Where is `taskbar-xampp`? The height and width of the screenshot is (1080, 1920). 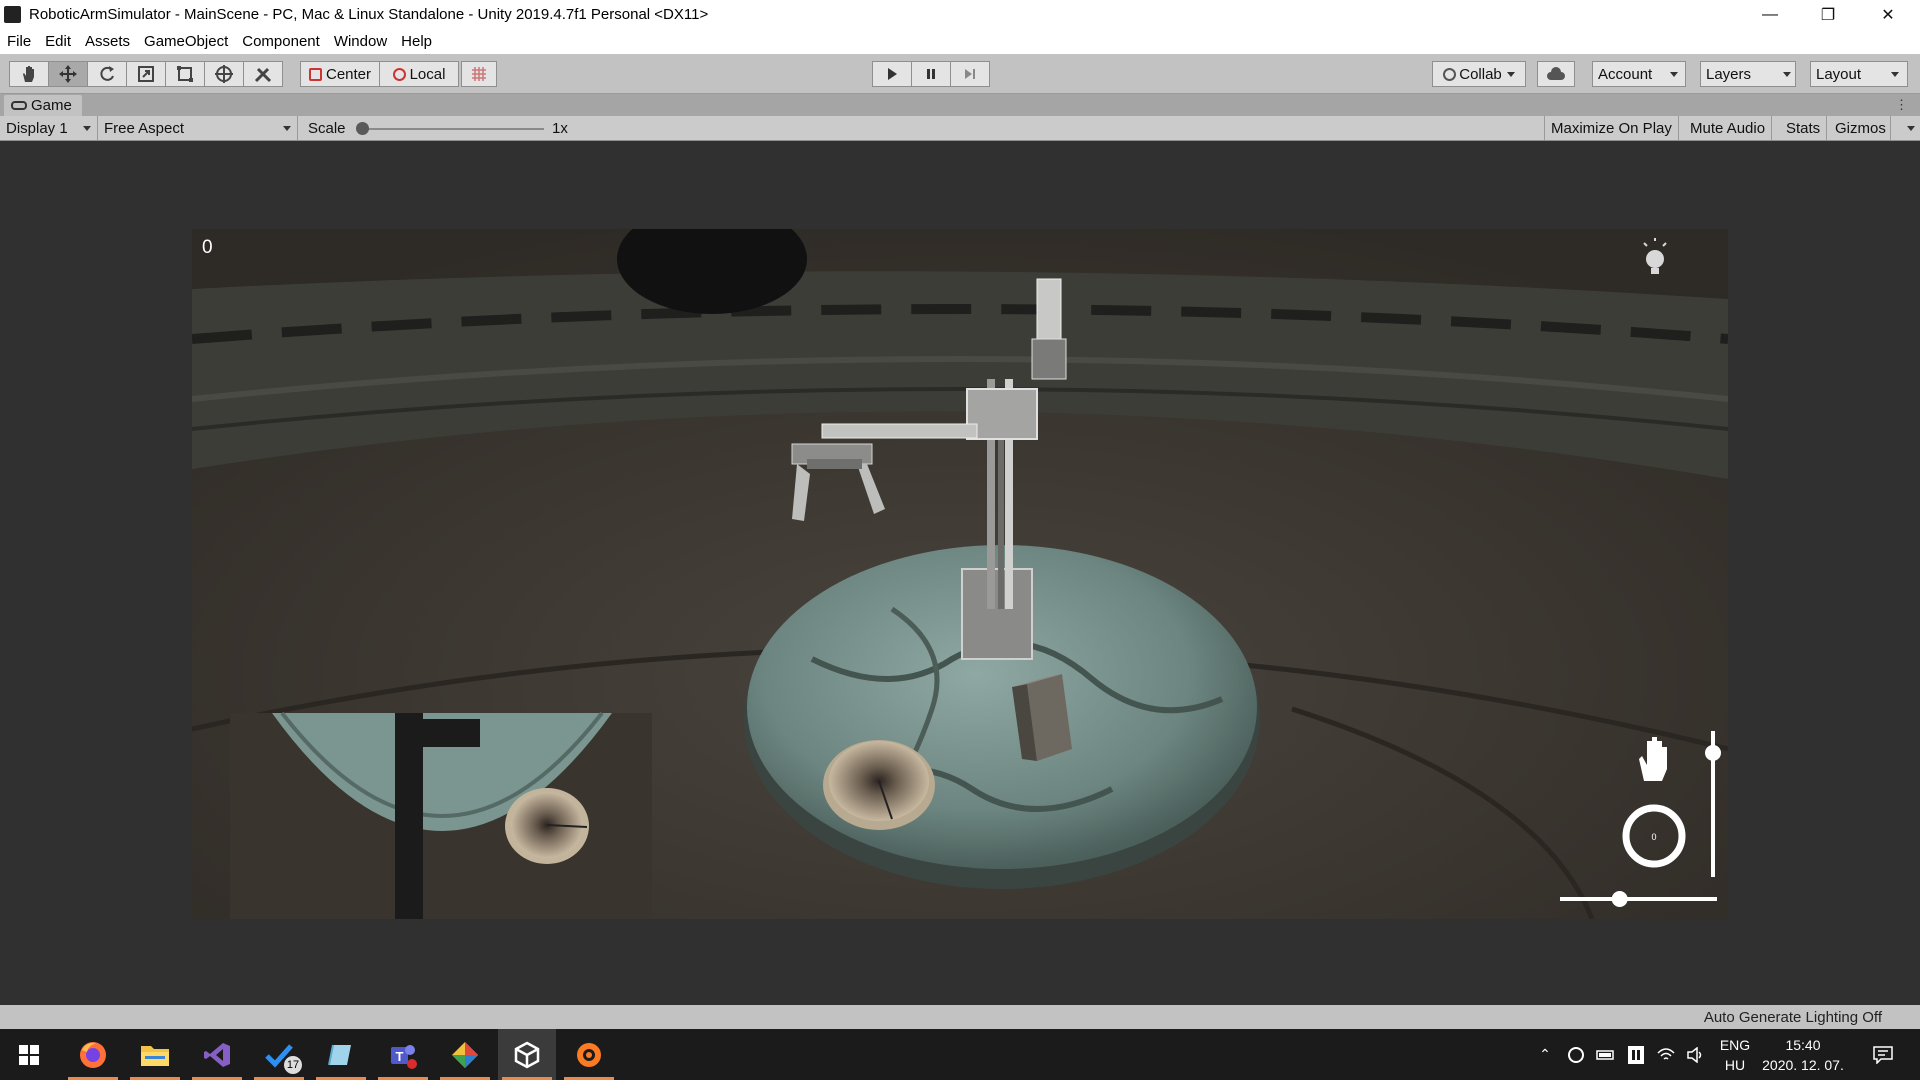
taskbar-xampp is located at coordinates (589, 1054).